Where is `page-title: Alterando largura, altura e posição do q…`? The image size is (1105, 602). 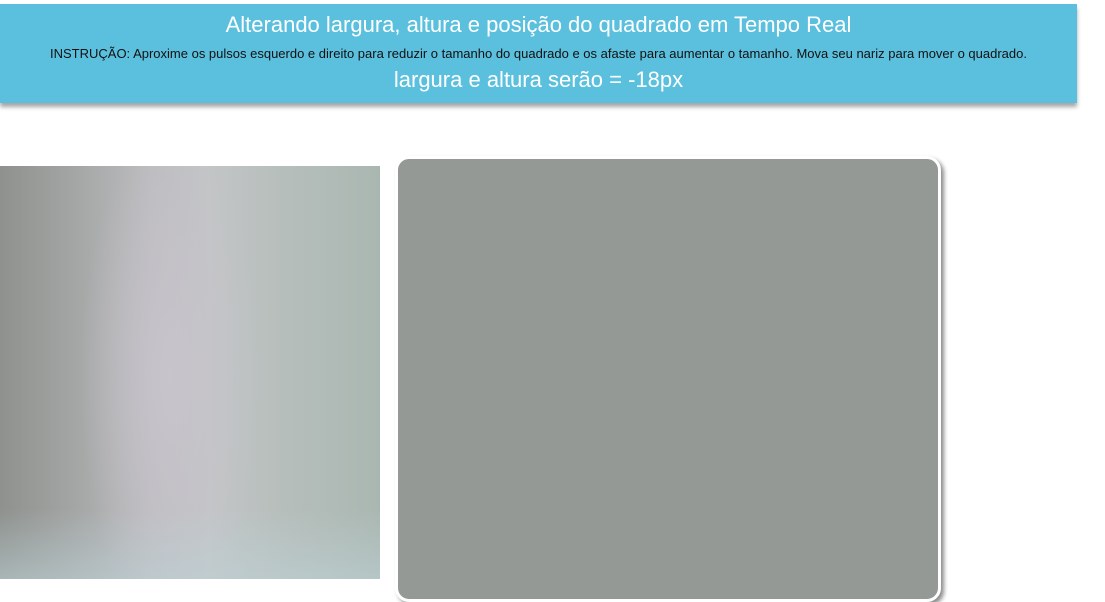
page-title: Alterando largura, altura e posição do q… is located at coordinates (538, 24).